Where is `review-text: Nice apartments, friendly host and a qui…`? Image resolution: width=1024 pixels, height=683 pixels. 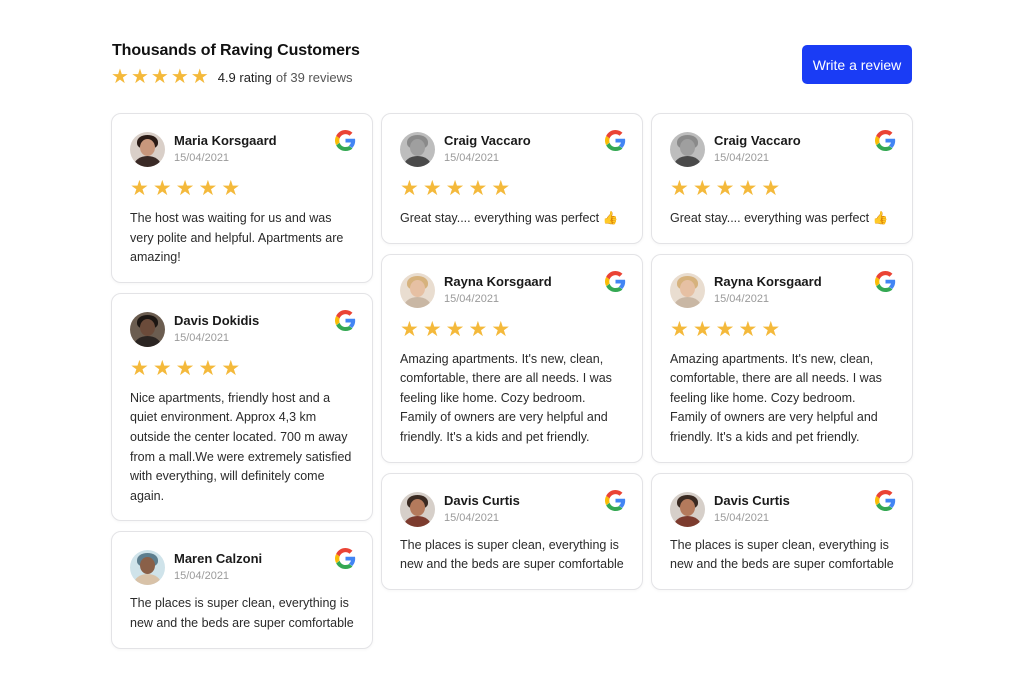
review-text: Nice apartments, friendly host and a qui… is located at coordinates (241, 446).